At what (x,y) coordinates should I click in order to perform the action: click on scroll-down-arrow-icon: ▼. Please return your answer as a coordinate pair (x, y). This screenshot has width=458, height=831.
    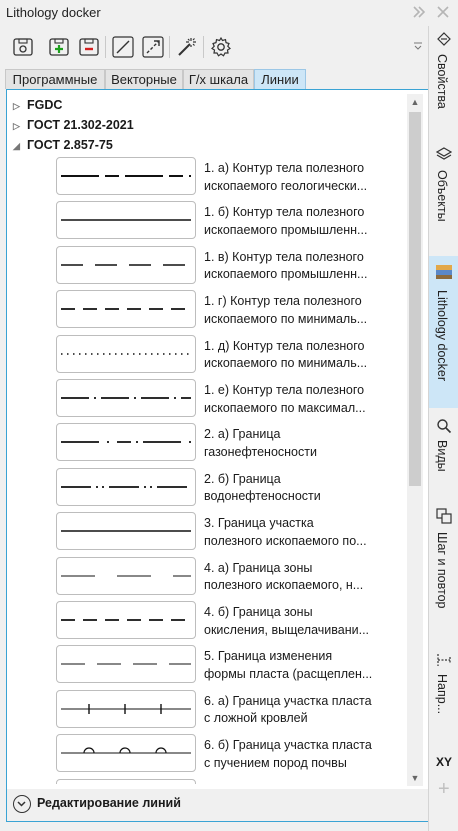
    Looking at the image, I should click on (415, 778).